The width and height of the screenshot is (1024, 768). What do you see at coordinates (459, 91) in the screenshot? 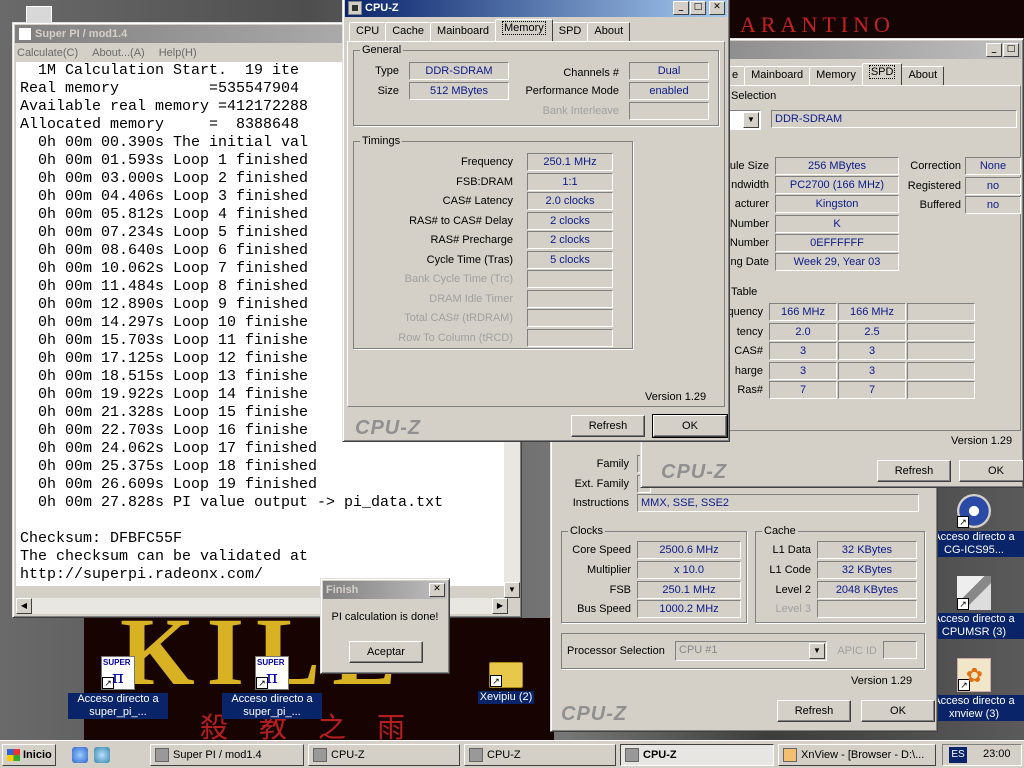
I see `size-value: 512 MBytes` at bounding box center [459, 91].